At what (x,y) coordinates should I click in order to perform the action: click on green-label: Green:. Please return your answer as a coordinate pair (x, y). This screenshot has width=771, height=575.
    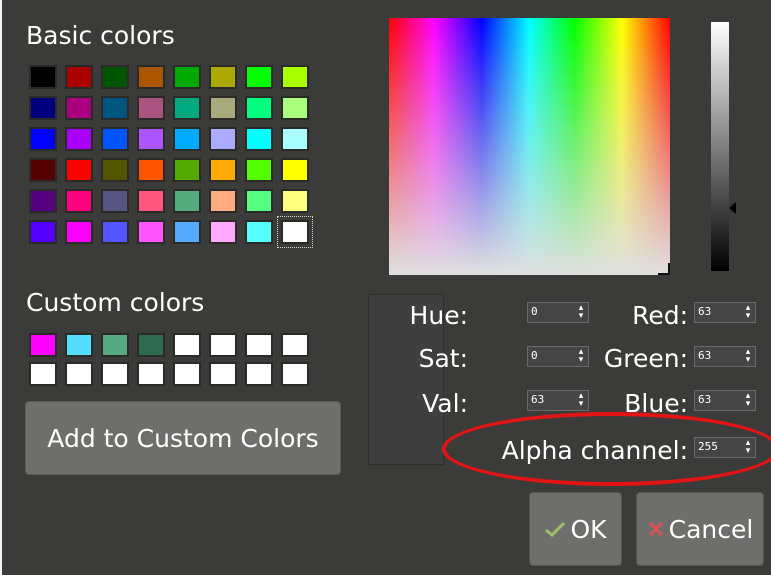
    Looking at the image, I should click on (645, 358).